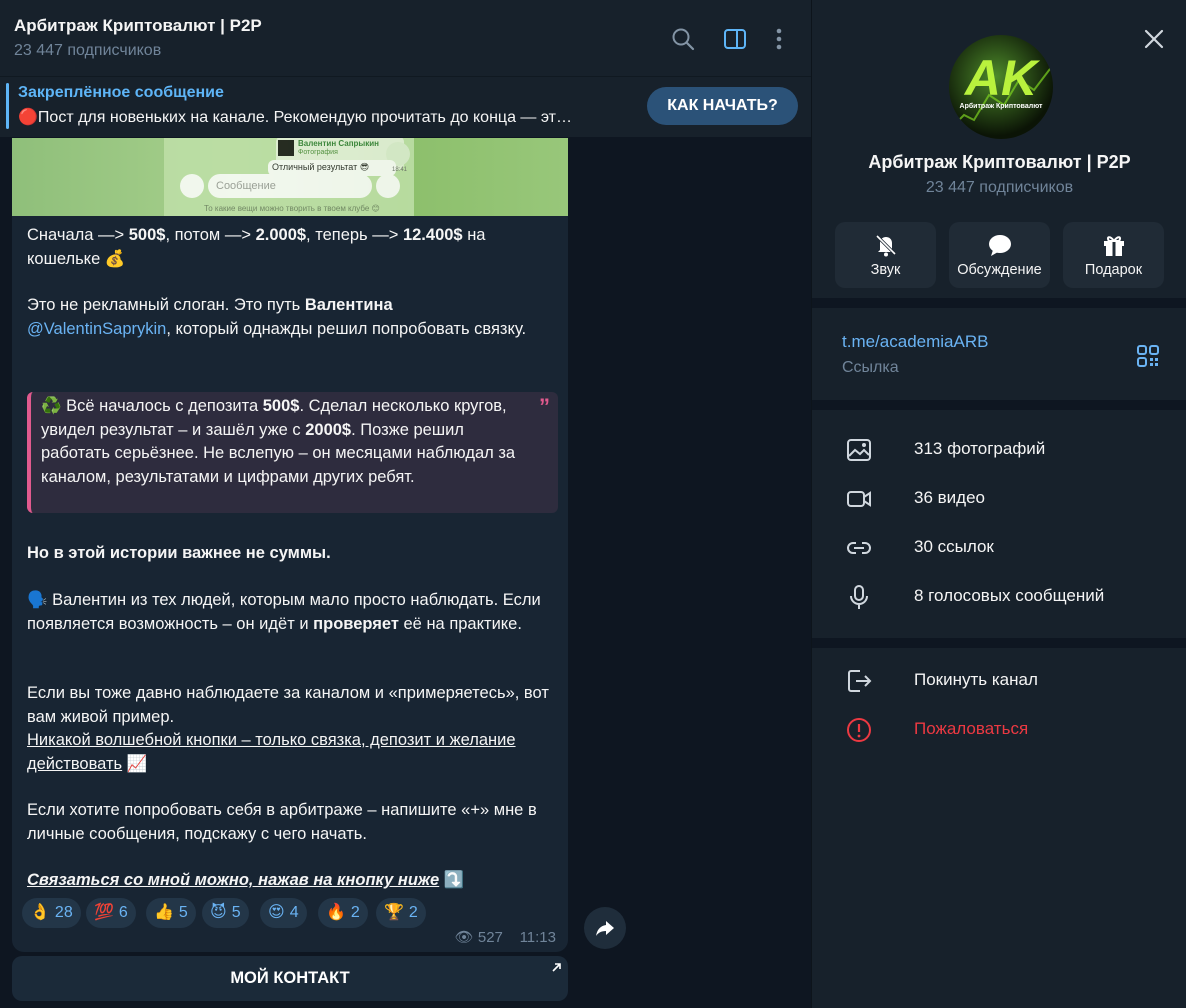 Image resolution: width=1186 pixels, height=1008 pixels. Describe the element at coordinates (859, 450) in the screenshot. I see `photo-icon` at that location.